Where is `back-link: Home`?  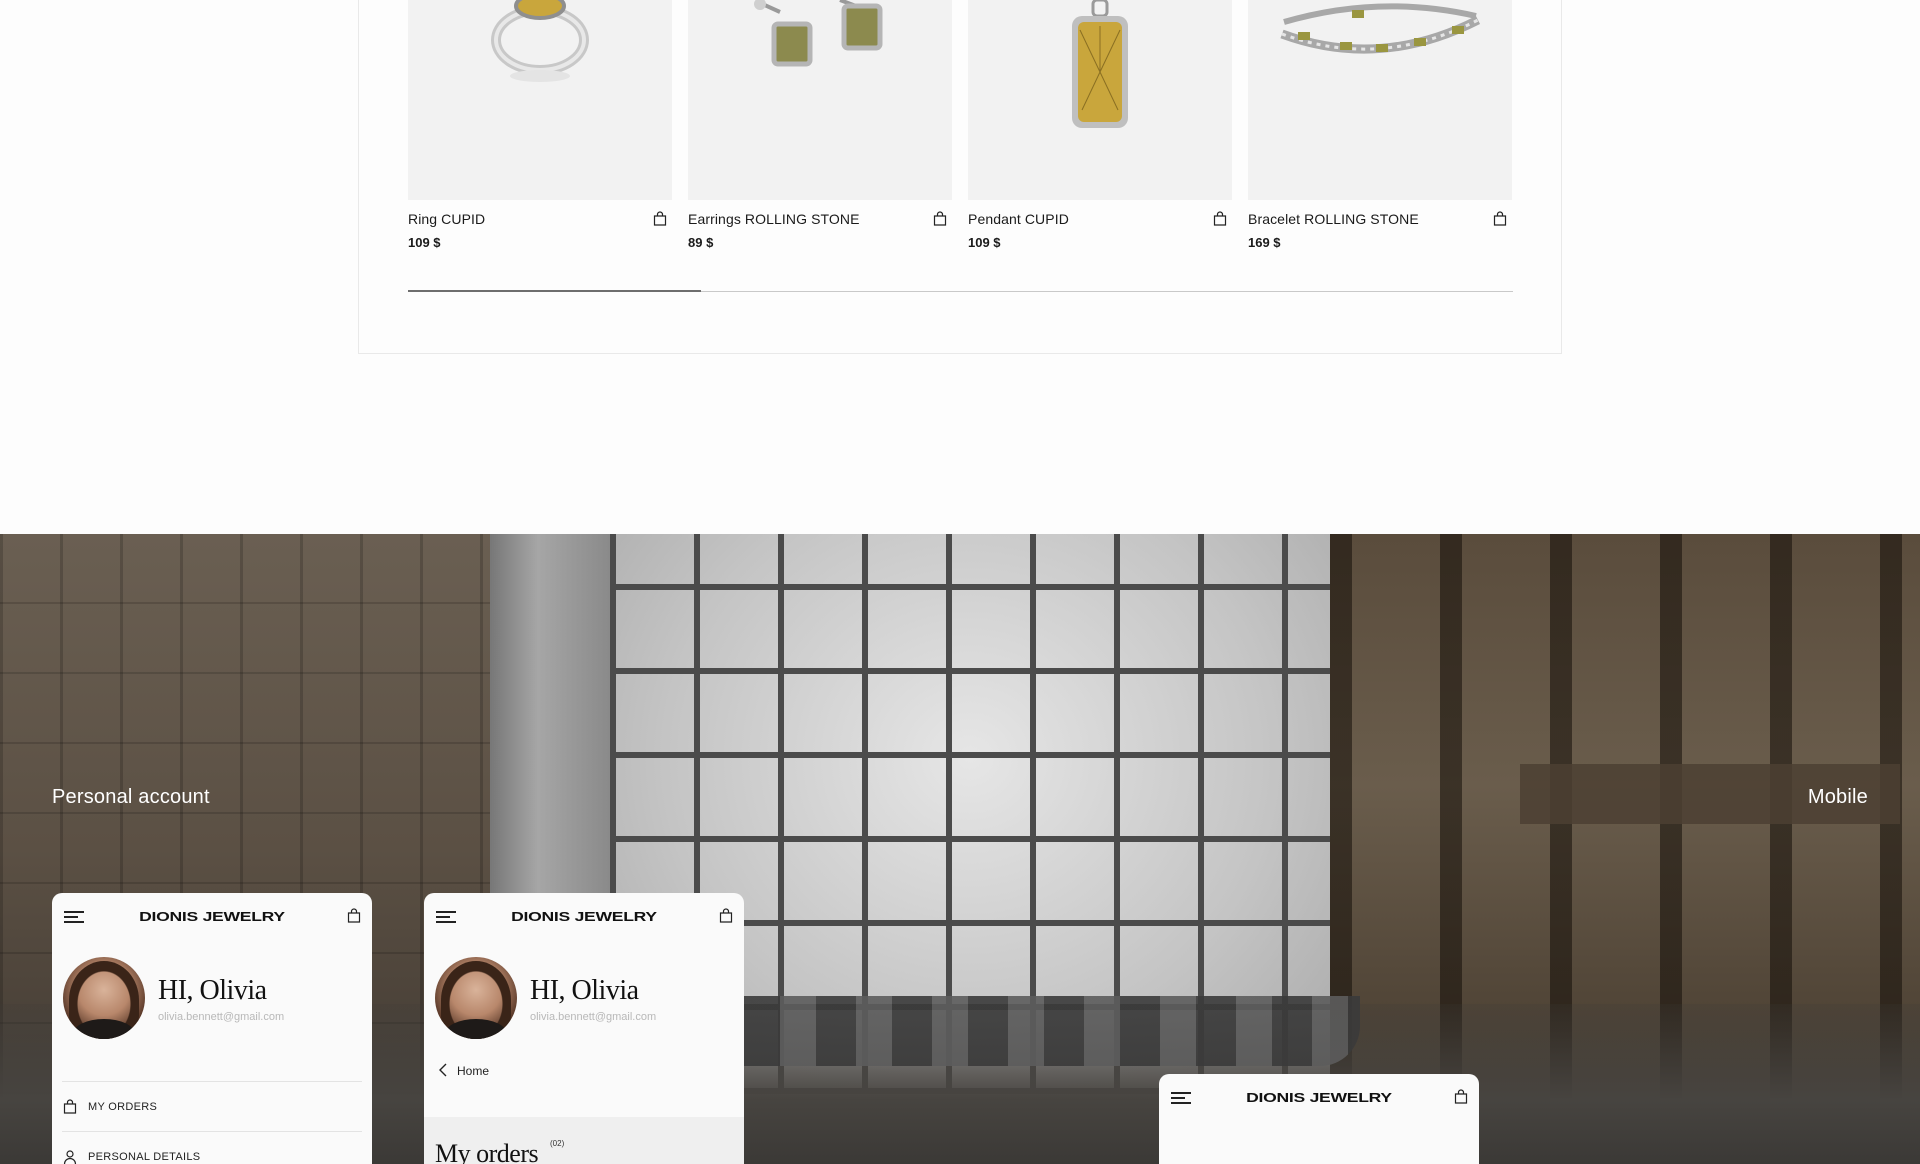 back-link: Home is located at coordinates (584, 1070).